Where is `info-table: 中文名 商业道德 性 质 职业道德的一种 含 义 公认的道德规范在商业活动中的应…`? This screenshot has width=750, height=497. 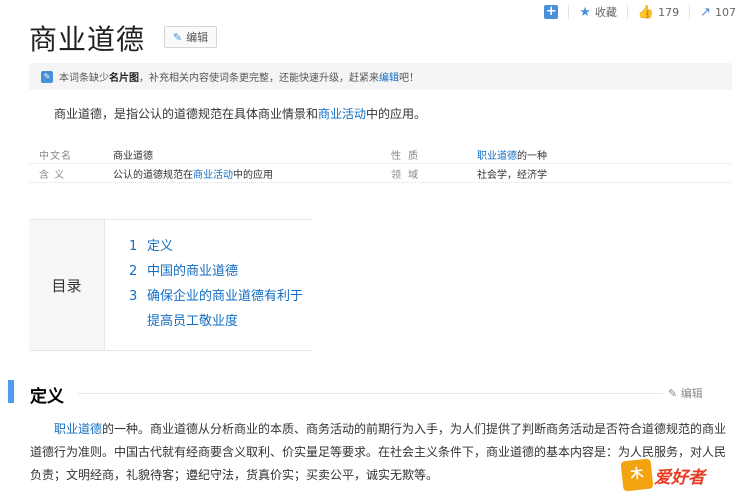 info-table: 中文名 商业道德 性 质 职业道德的一种 含 义 公认的道德规范在商业活动中的应… is located at coordinates (380, 164).